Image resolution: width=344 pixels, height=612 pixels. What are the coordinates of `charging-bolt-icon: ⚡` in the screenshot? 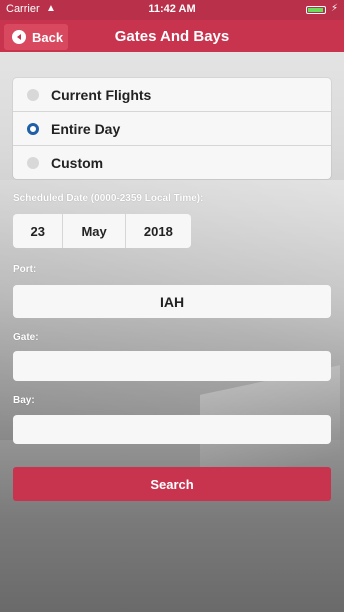 It's located at (334, 8).